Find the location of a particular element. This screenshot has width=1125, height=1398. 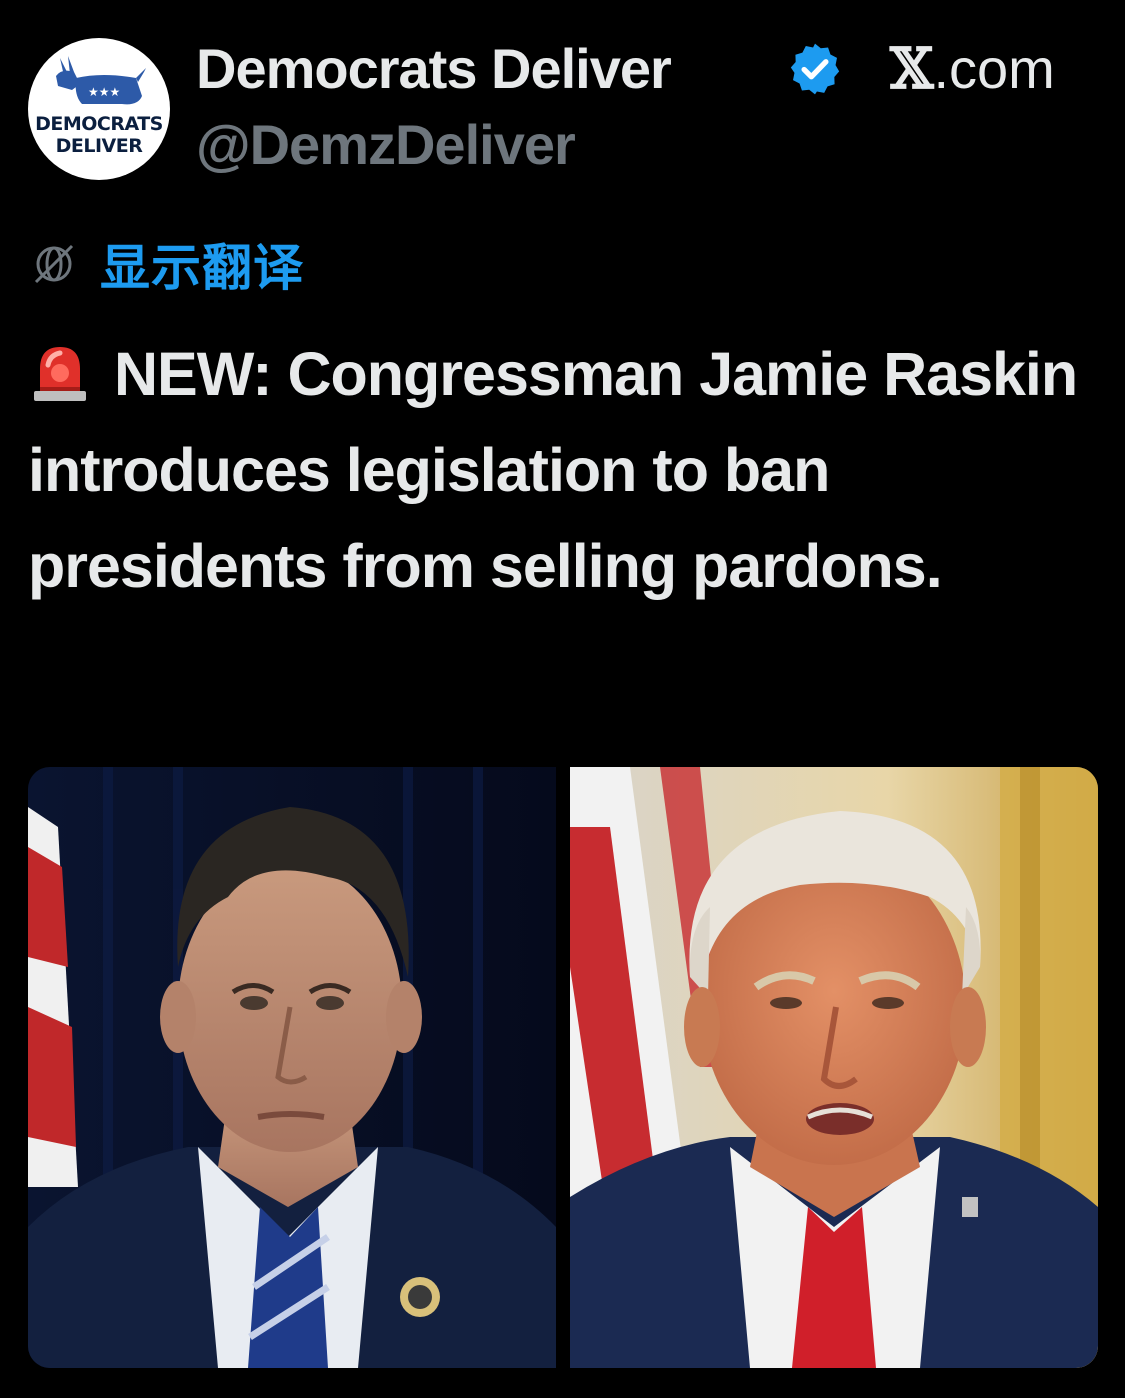

avatar: ★★★ DEMOCRATS DELIVER is located at coordinates (99, 109).